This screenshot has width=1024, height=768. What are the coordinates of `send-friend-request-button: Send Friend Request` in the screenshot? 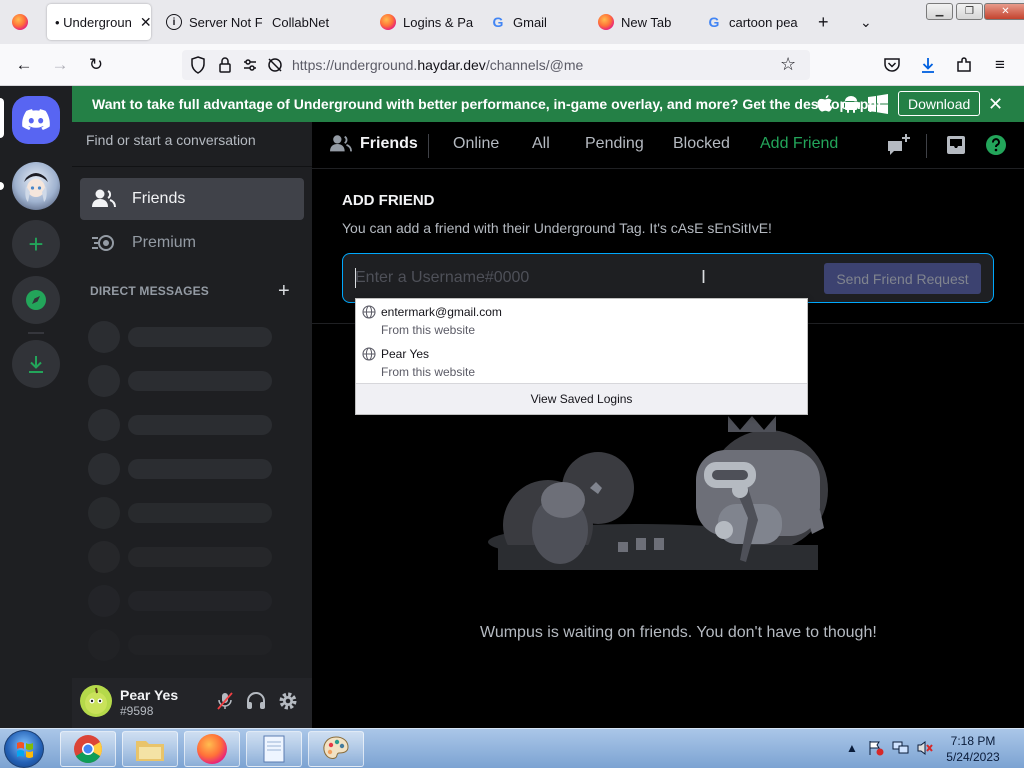 It's located at (902, 278).